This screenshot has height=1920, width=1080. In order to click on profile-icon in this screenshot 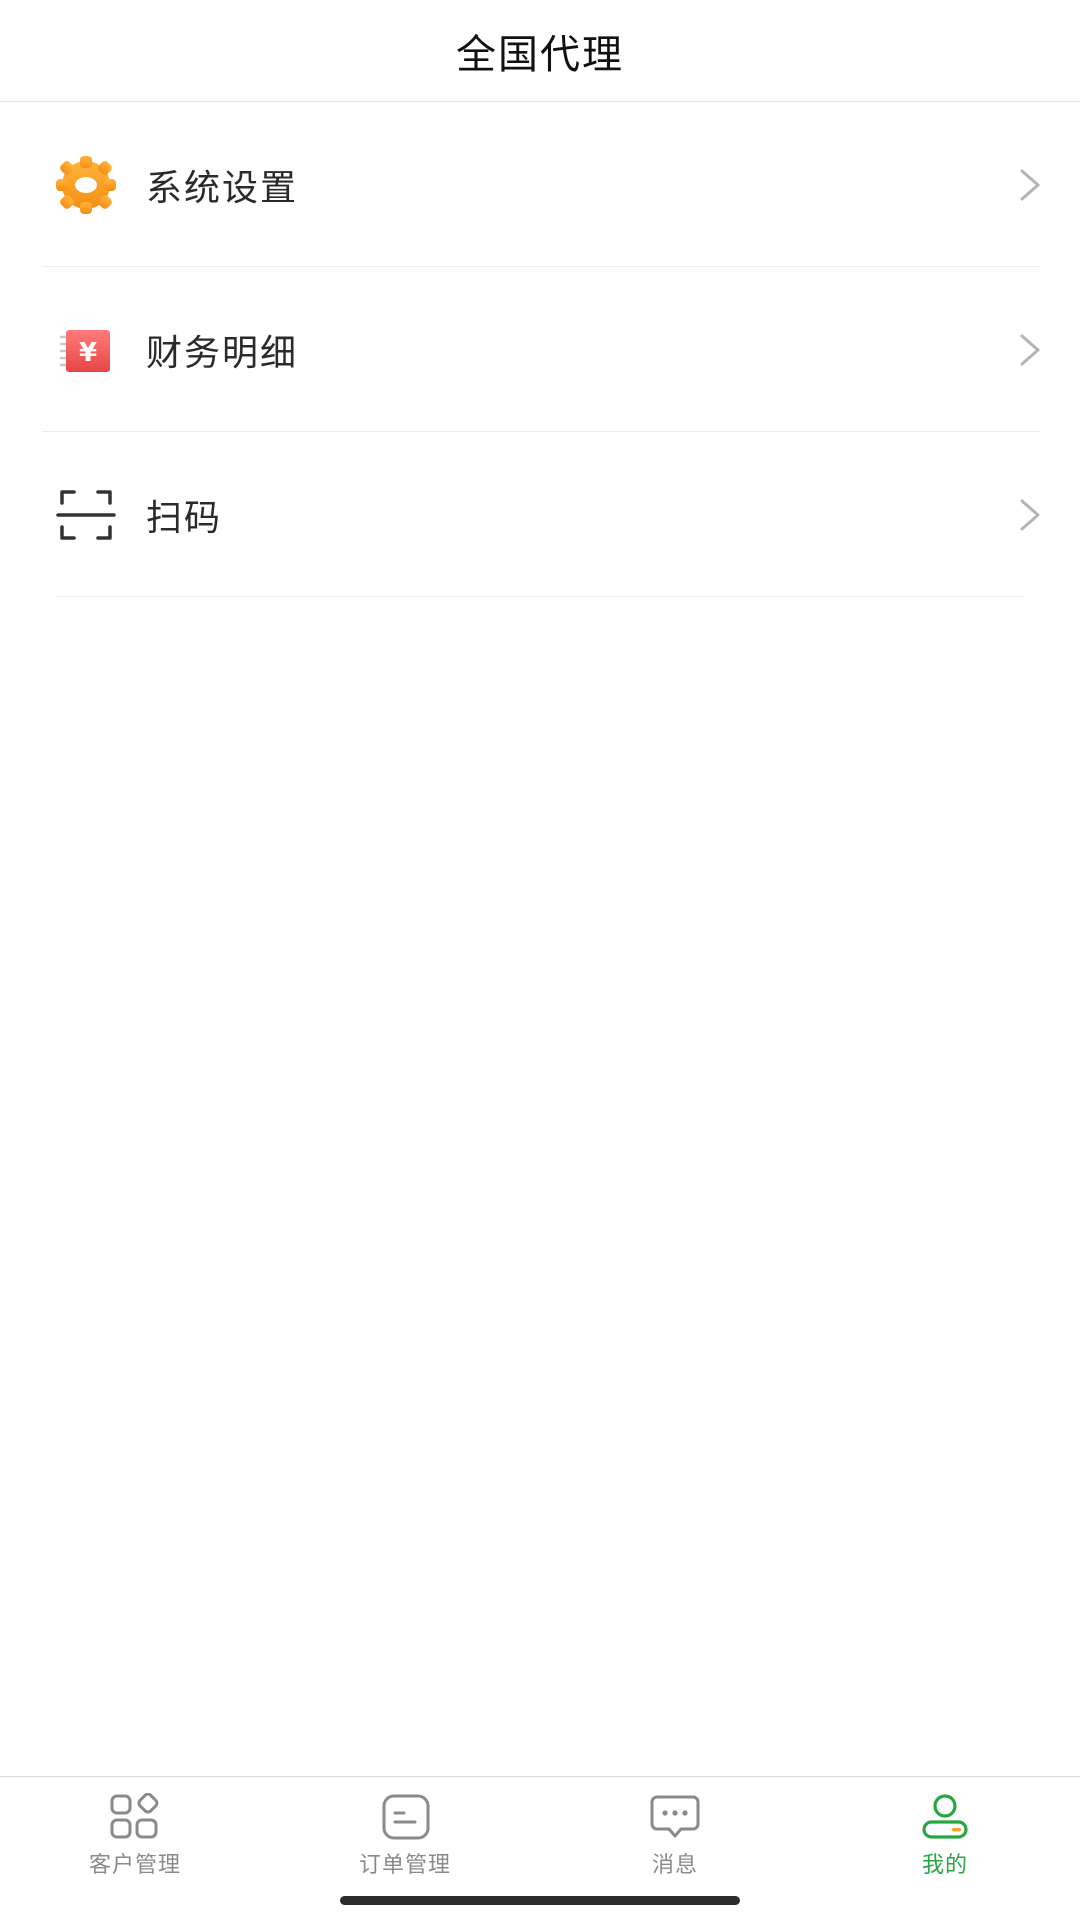, I will do `click(945, 1816)`.